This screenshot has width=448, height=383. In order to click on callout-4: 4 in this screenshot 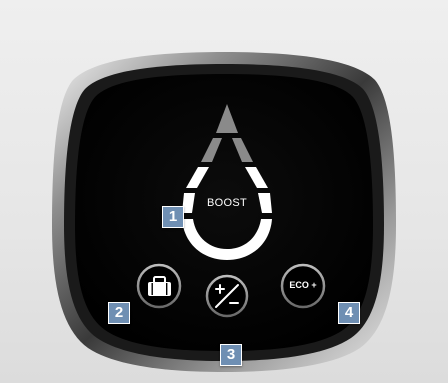, I will do `click(349, 313)`.